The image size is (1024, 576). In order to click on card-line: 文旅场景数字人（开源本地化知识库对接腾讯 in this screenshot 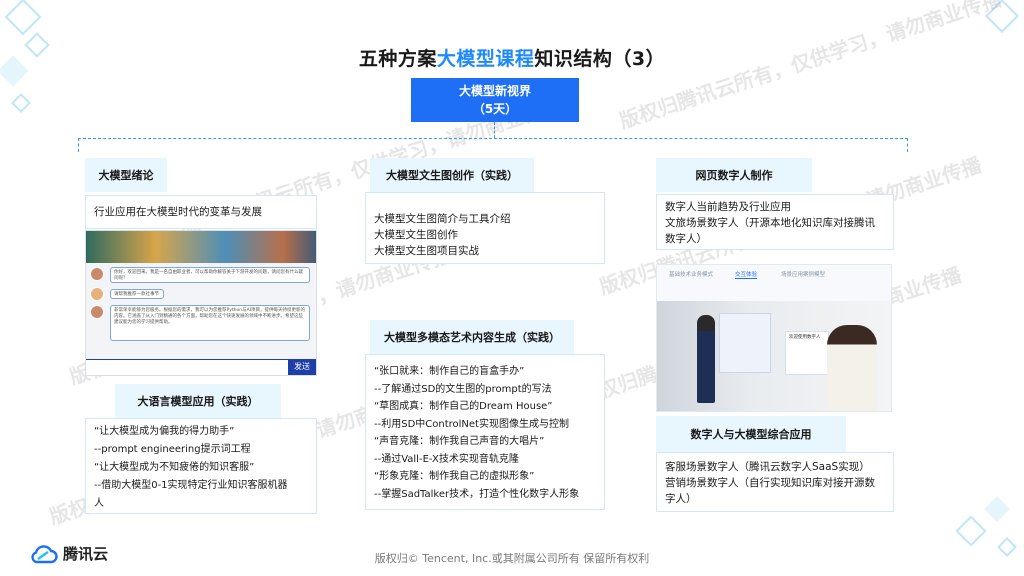, I will do `click(770, 223)`.